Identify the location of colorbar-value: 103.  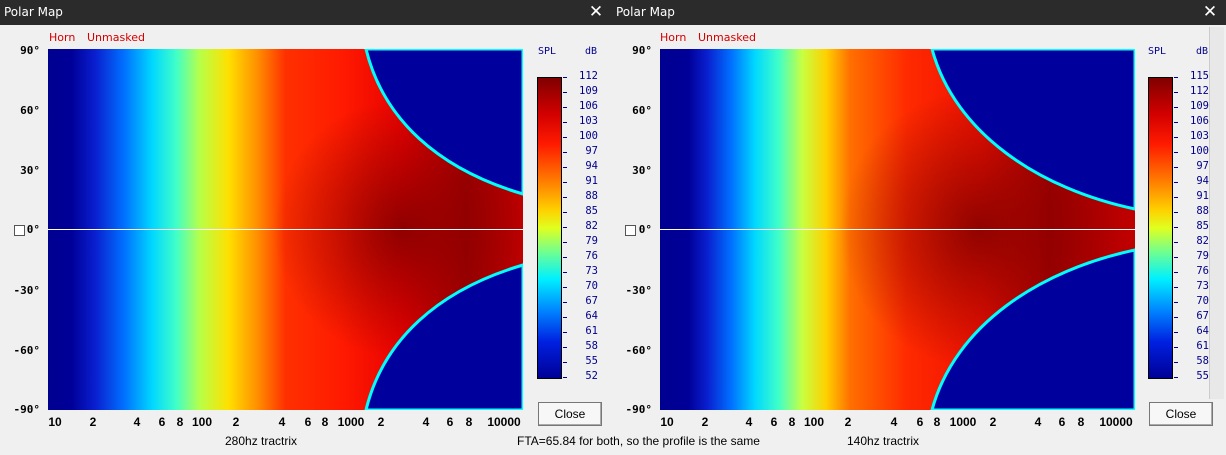
(1199, 136).